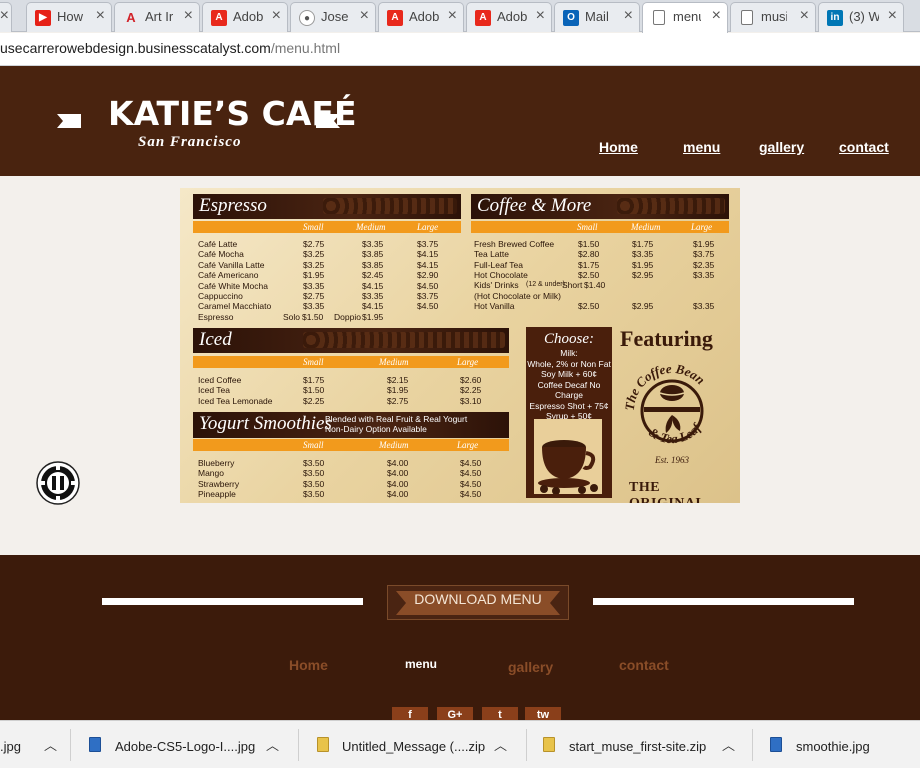 Image resolution: width=920 pixels, height=768 pixels. Describe the element at coordinates (471, 380) in the screenshot. I see `item-price: $2.60` at that location.